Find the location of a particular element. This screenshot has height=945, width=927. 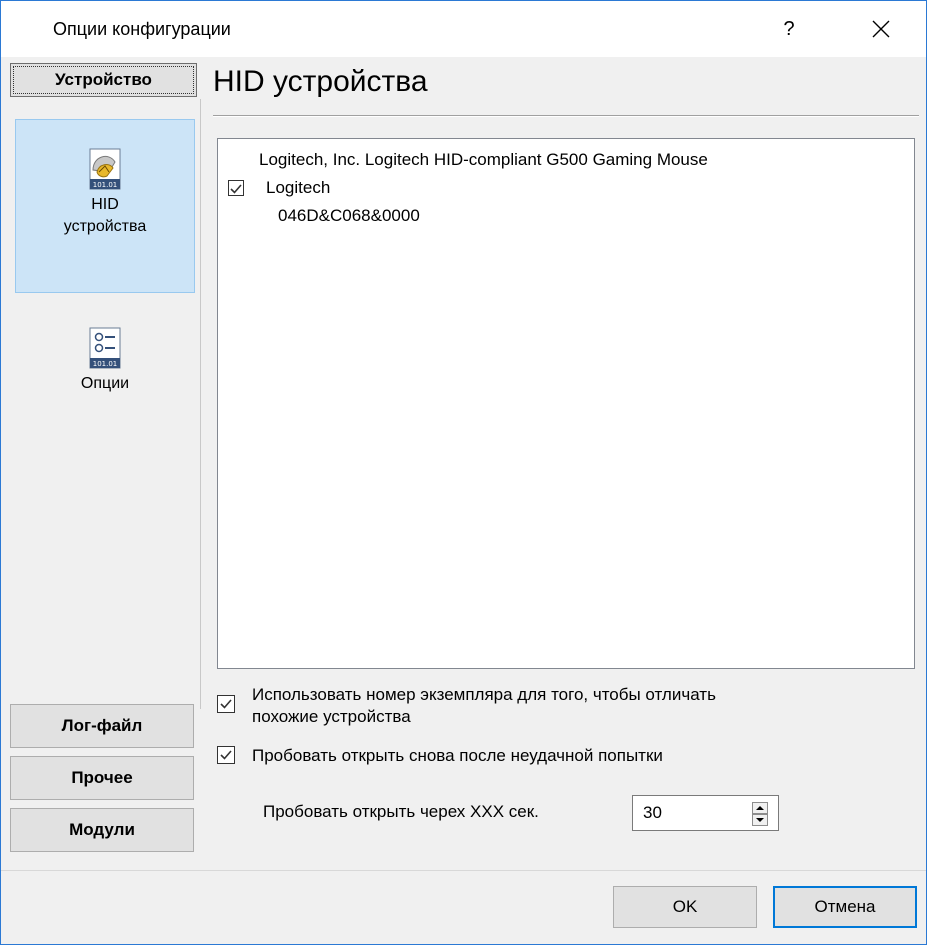

cancel-button: Отмена is located at coordinates (845, 907).